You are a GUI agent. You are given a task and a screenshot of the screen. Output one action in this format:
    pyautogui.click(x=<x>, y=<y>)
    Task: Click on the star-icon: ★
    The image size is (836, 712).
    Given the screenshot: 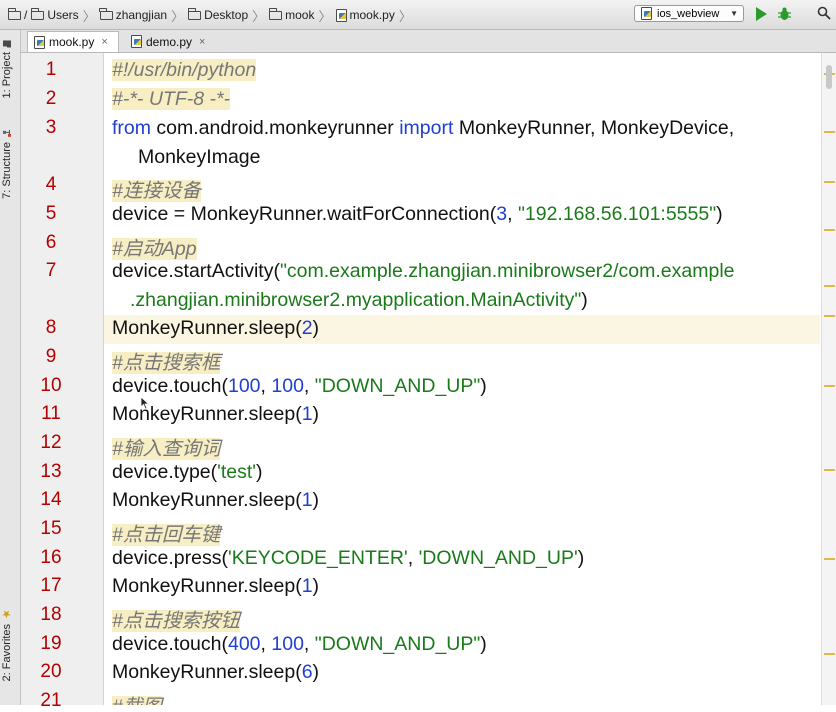 What is the action you would take?
    pyautogui.click(x=7, y=613)
    